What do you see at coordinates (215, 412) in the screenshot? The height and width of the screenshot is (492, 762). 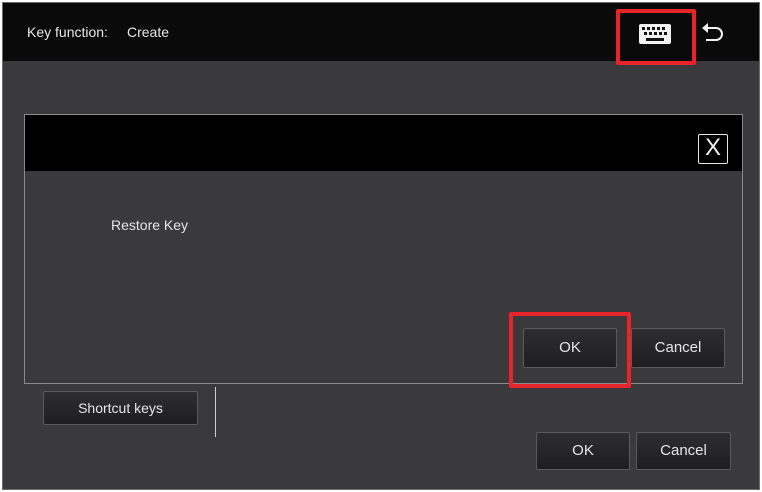 I see `divider` at bounding box center [215, 412].